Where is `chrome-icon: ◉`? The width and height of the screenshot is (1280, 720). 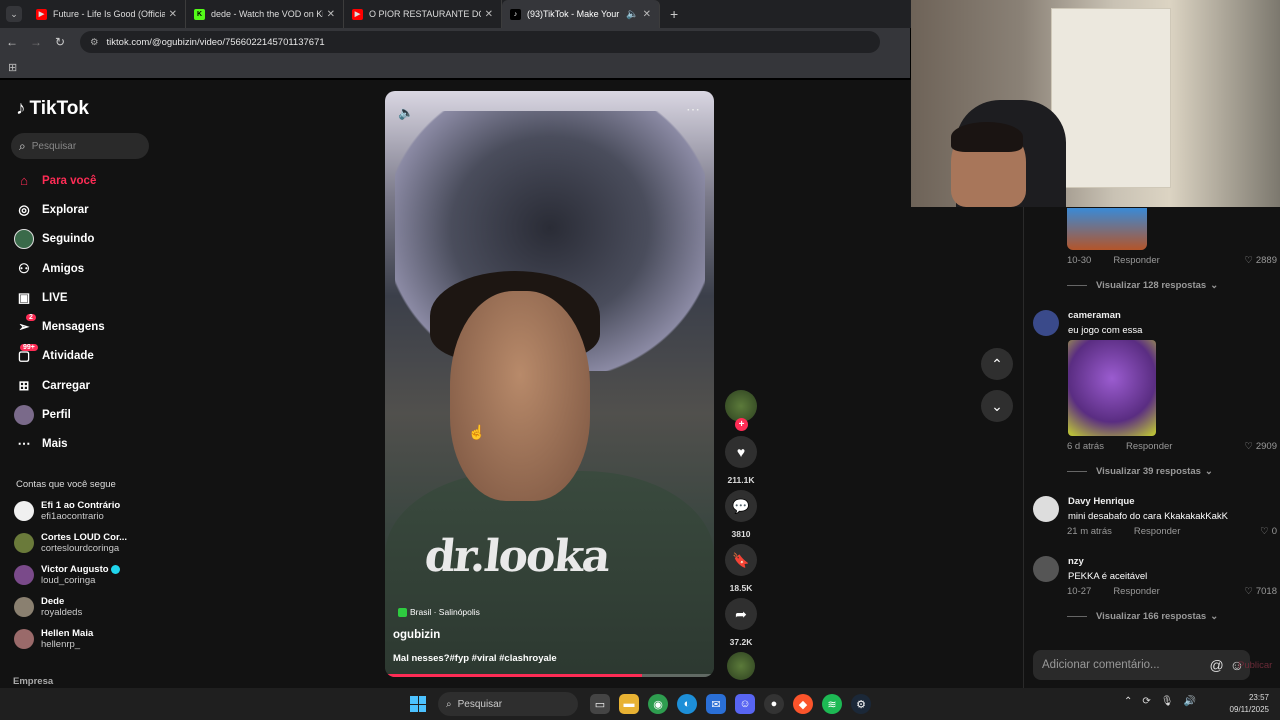
chrome-icon: ◉ is located at coordinates (658, 704).